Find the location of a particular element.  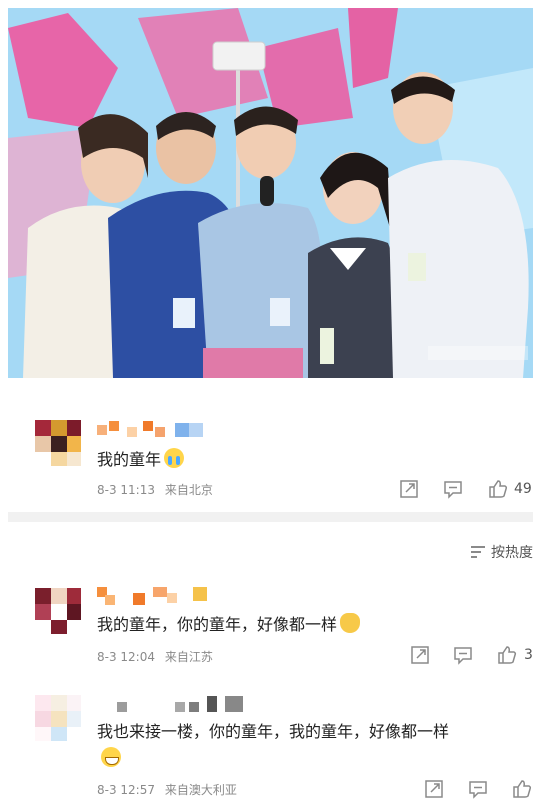

like-count: 49 is located at coordinates (523, 489).